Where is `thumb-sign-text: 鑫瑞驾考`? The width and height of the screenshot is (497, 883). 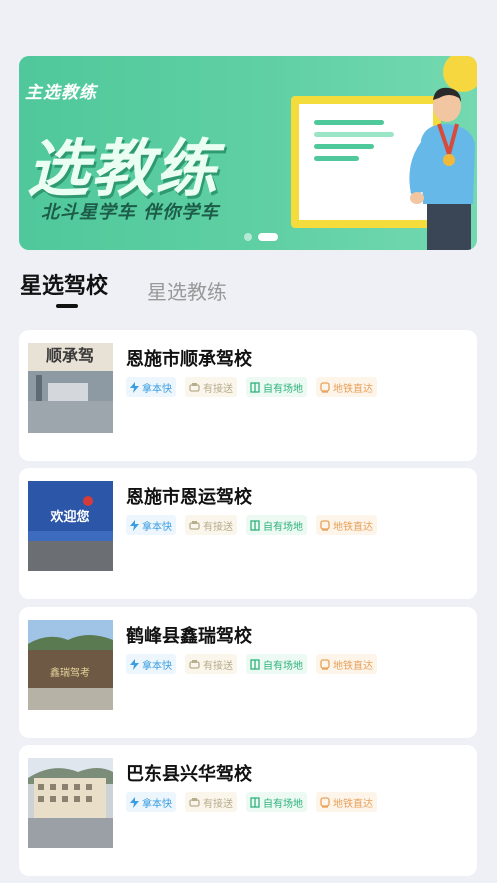
thumb-sign-text: 鑫瑞驾考 is located at coordinates (70, 672).